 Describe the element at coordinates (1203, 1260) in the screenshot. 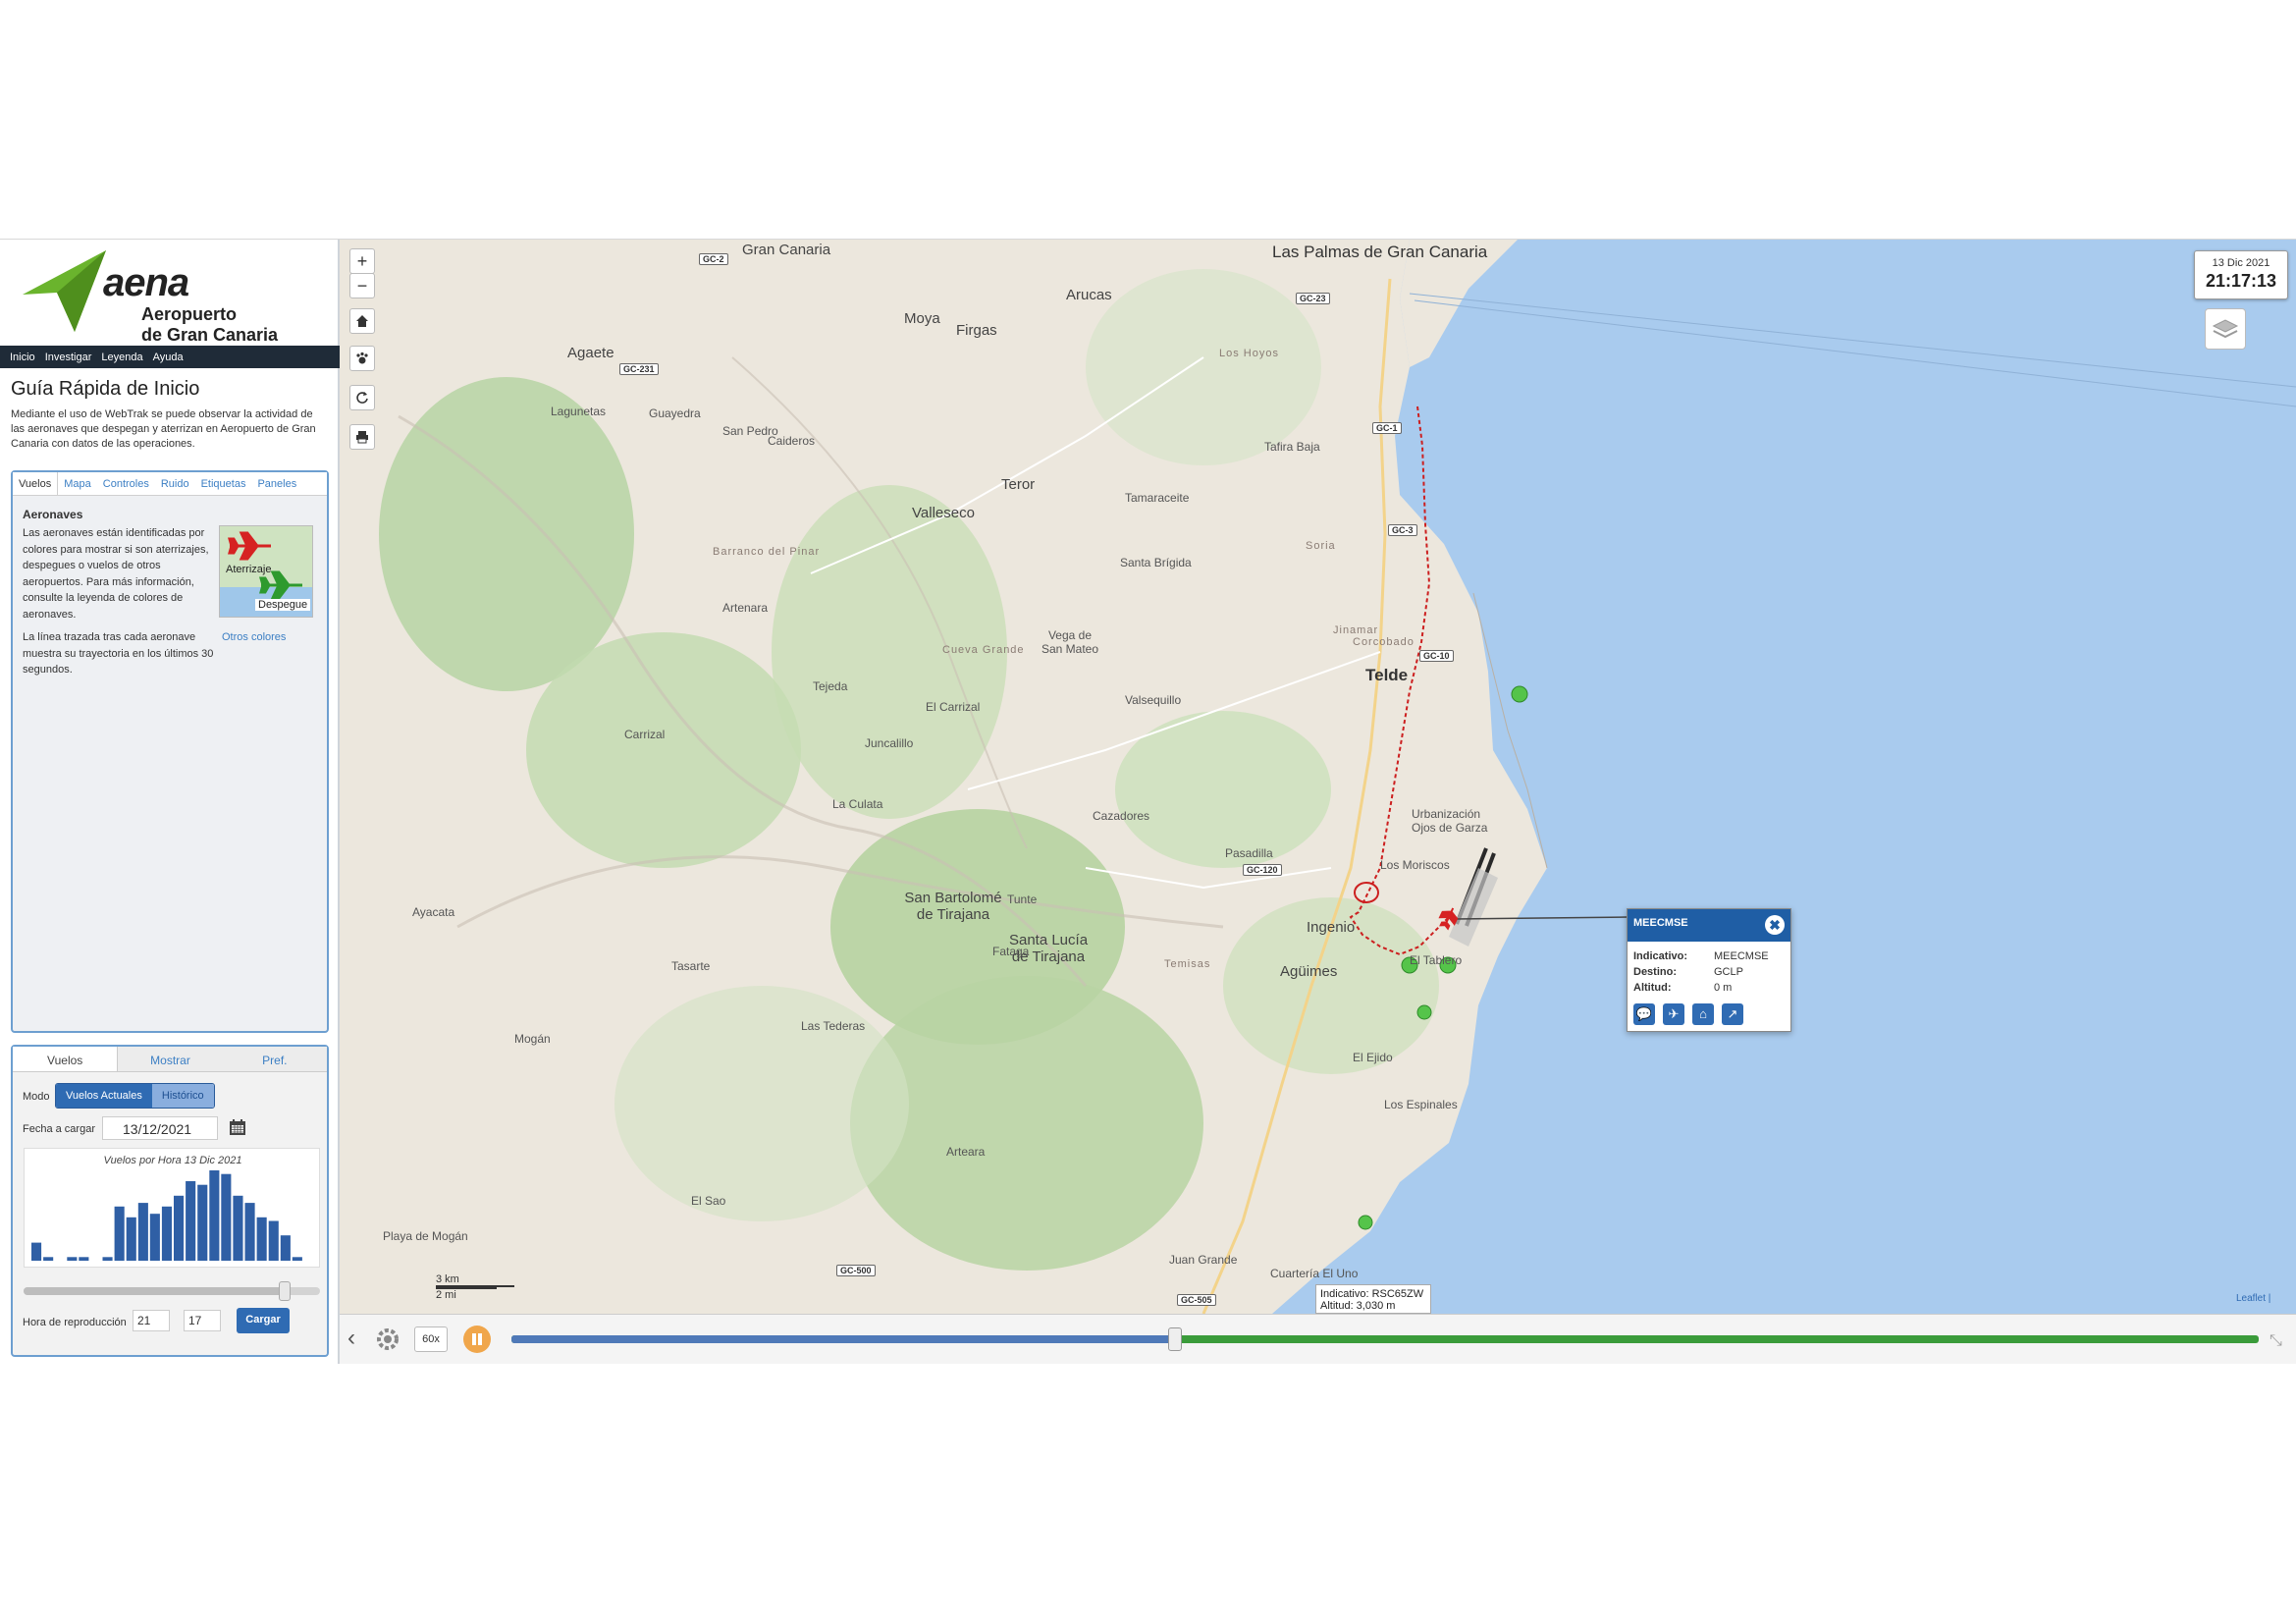

I see `town-label: Juan Grande` at that location.